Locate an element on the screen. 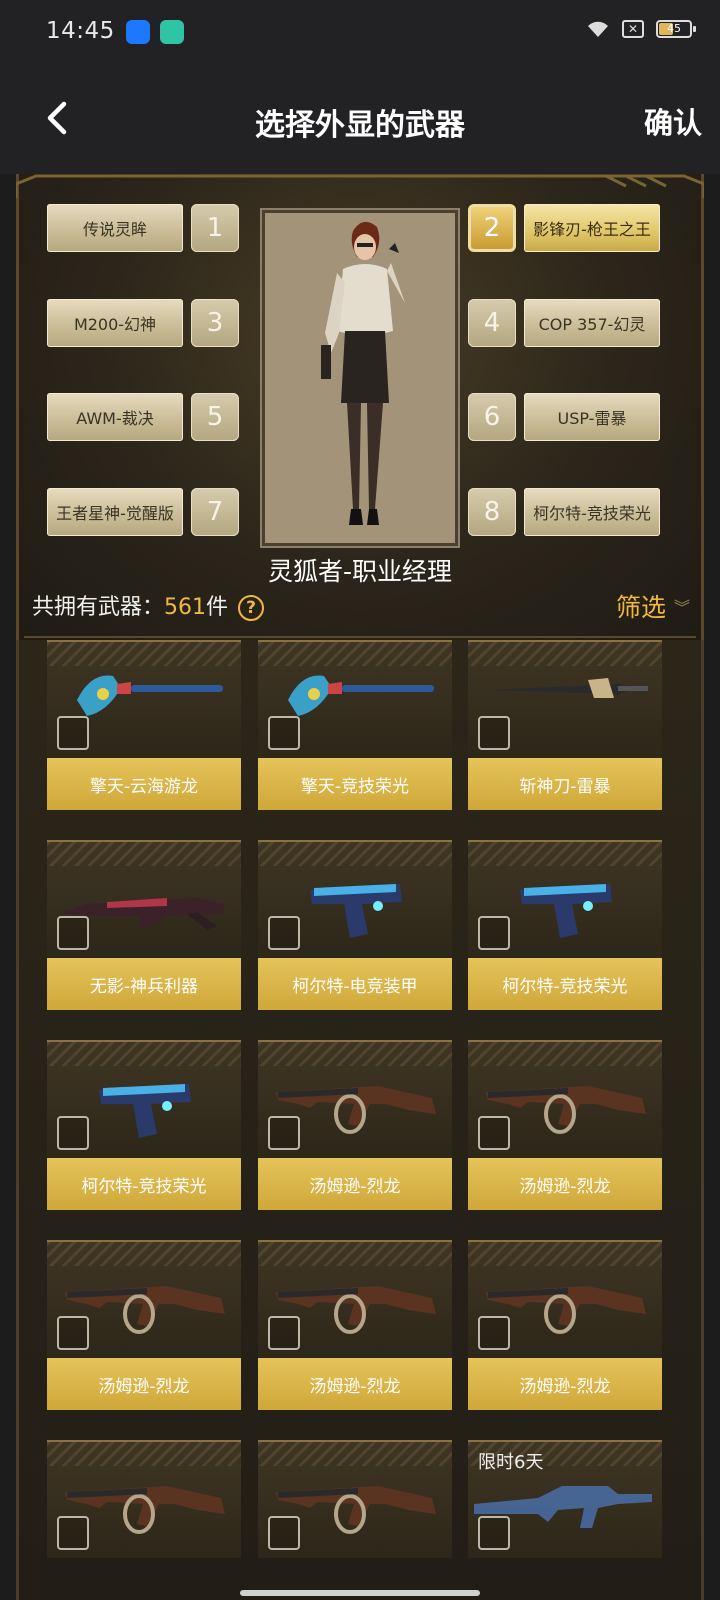 This screenshot has height=1600, width=720. slot-7-number: 7 is located at coordinates (215, 512).